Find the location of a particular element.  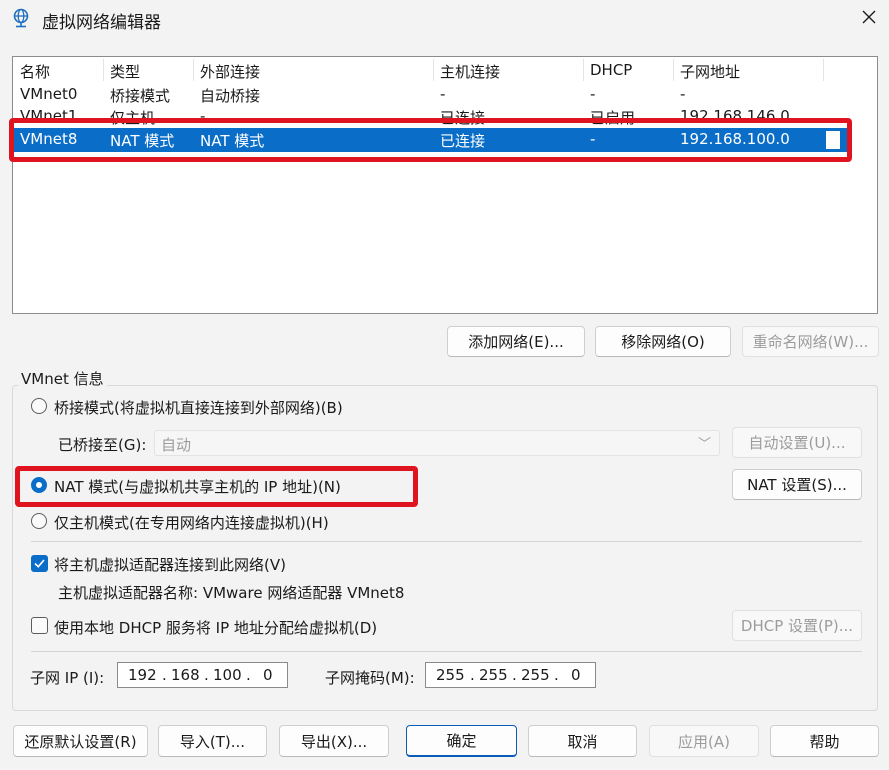

connect-adapter-checkbox is located at coordinates (39, 563).